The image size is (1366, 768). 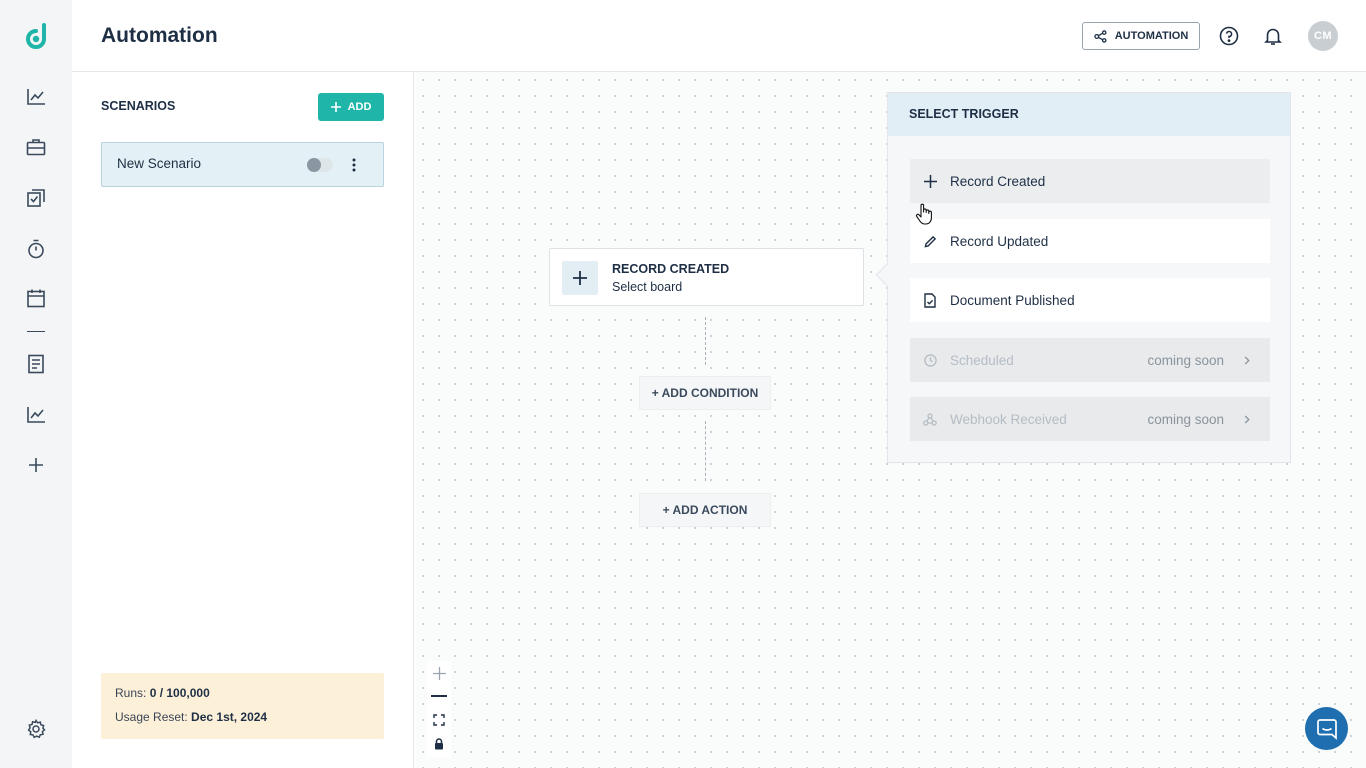 What do you see at coordinates (36, 198) in the screenshot?
I see `tasks-check-icon` at bounding box center [36, 198].